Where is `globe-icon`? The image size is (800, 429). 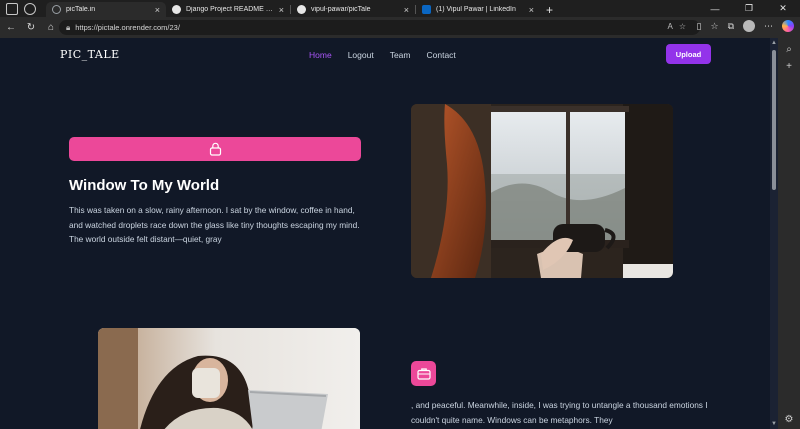
globe-icon is located at coordinates (56, 9).